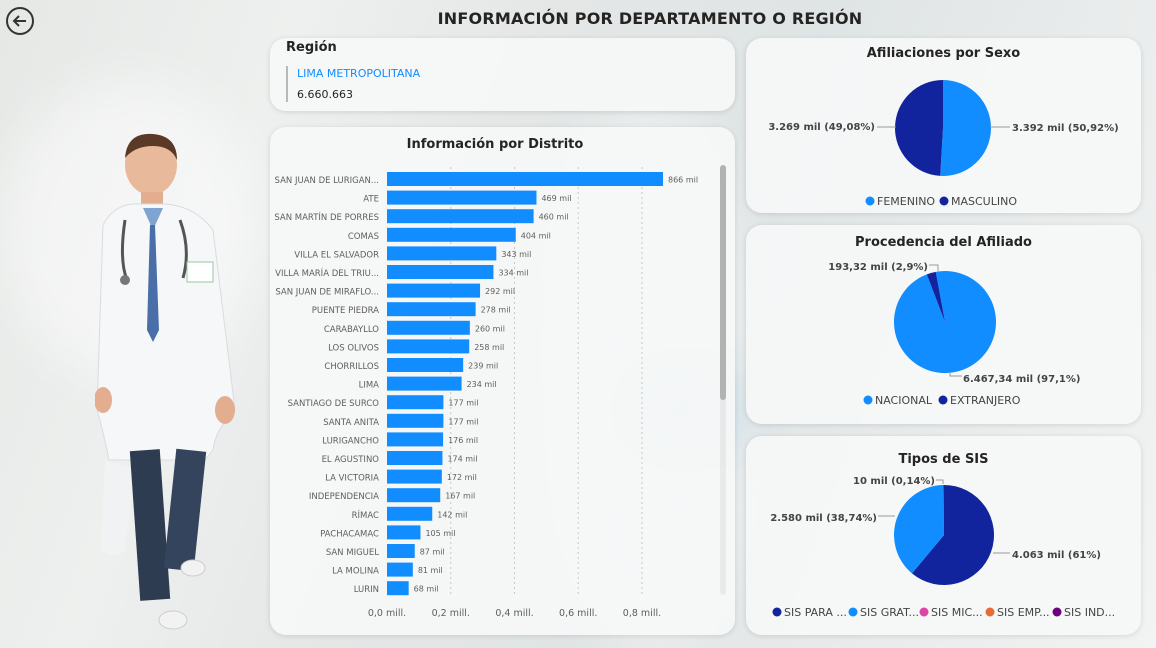  What do you see at coordinates (371, 200) in the screenshot?
I see `y-tick-label: ATE` at bounding box center [371, 200].